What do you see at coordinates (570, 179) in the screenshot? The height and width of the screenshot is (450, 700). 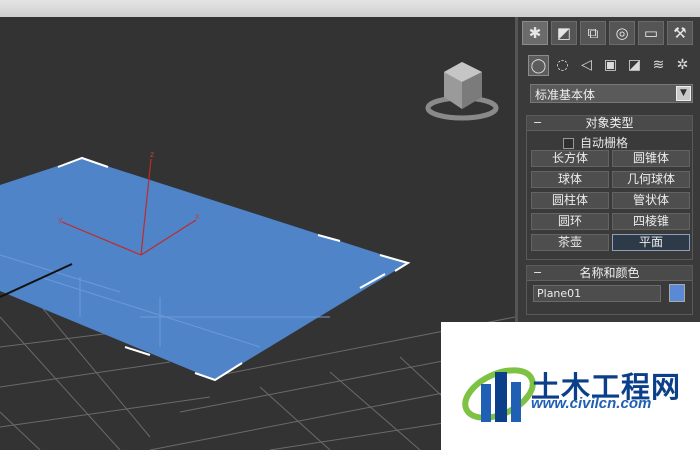 I see `sphere-button: 球体` at bounding box center [570, 179].